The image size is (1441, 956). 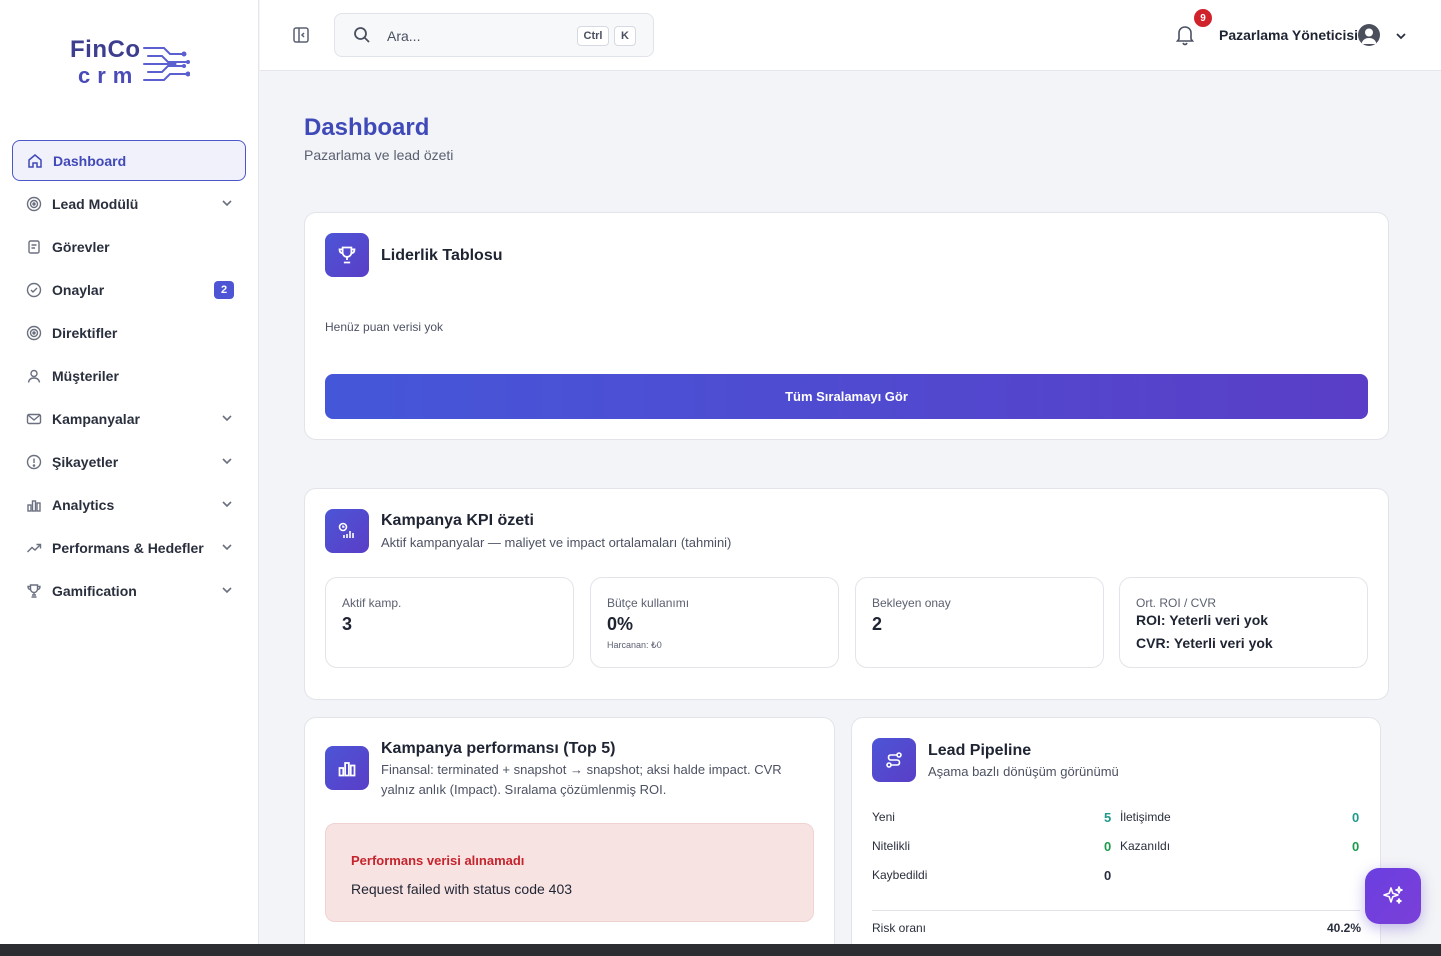 What do you see at coordinates (34, 462) in the screenshot?
I see `alert-circle-icon` at bounding box center [34, 462].